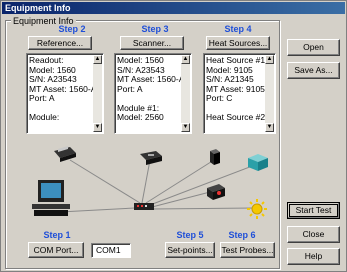  I want to click on water-bath-icon, so click(258, 162).